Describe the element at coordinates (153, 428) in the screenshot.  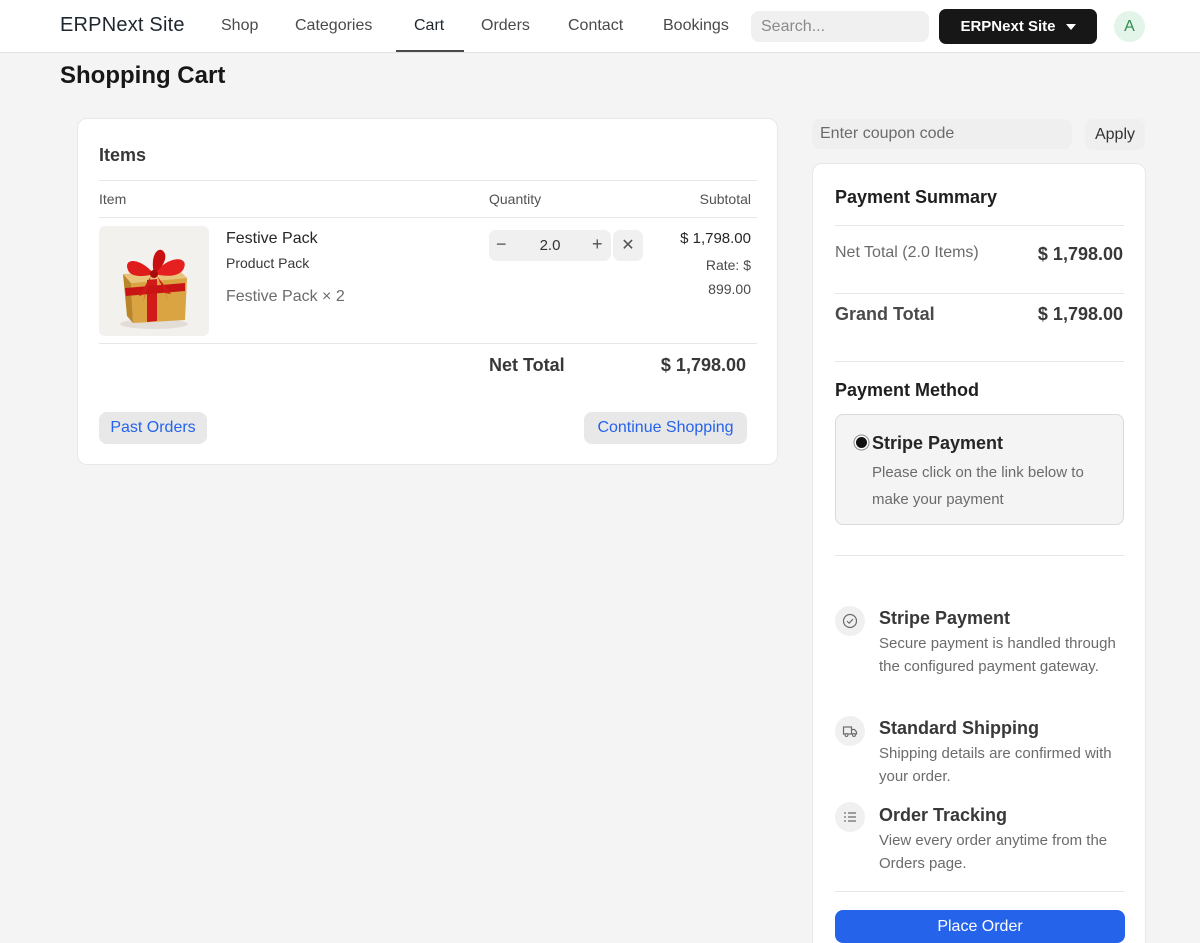
I see `past-orders-button: Past Orders` at that location.